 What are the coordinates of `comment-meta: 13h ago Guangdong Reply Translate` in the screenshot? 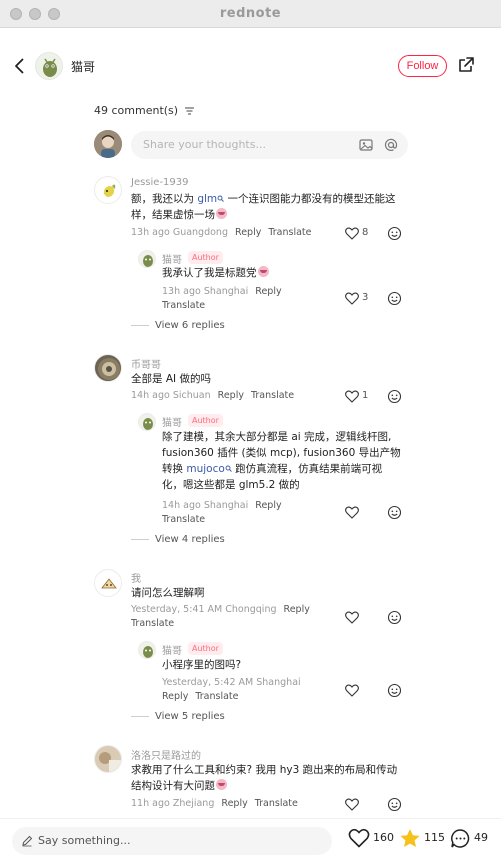 It's located at (221, 233).